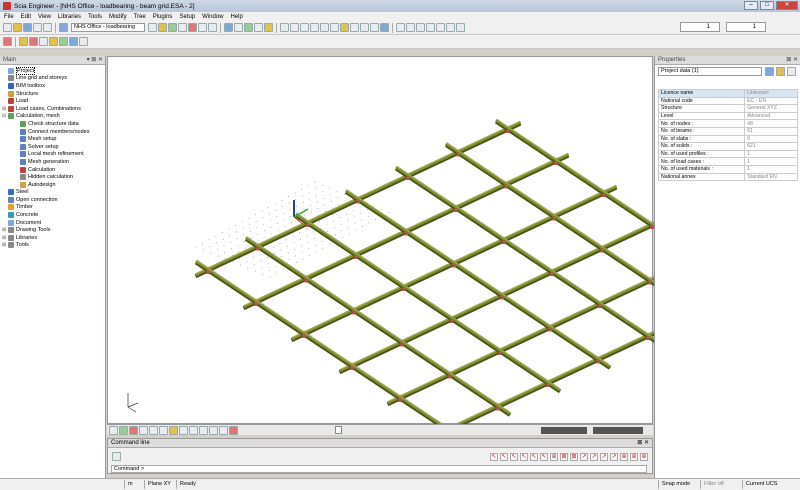 This screenshot has width=800, height=490. I want to click on spin-input-2: 1, so click(746, 27).